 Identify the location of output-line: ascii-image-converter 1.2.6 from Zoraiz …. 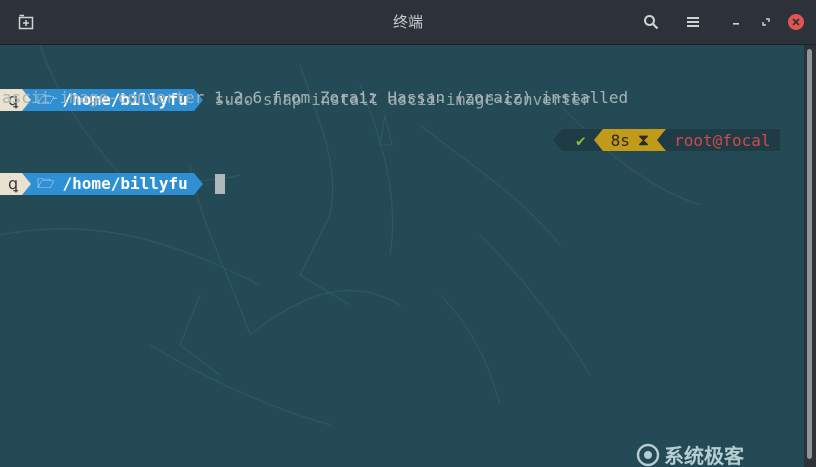
(315, 97).